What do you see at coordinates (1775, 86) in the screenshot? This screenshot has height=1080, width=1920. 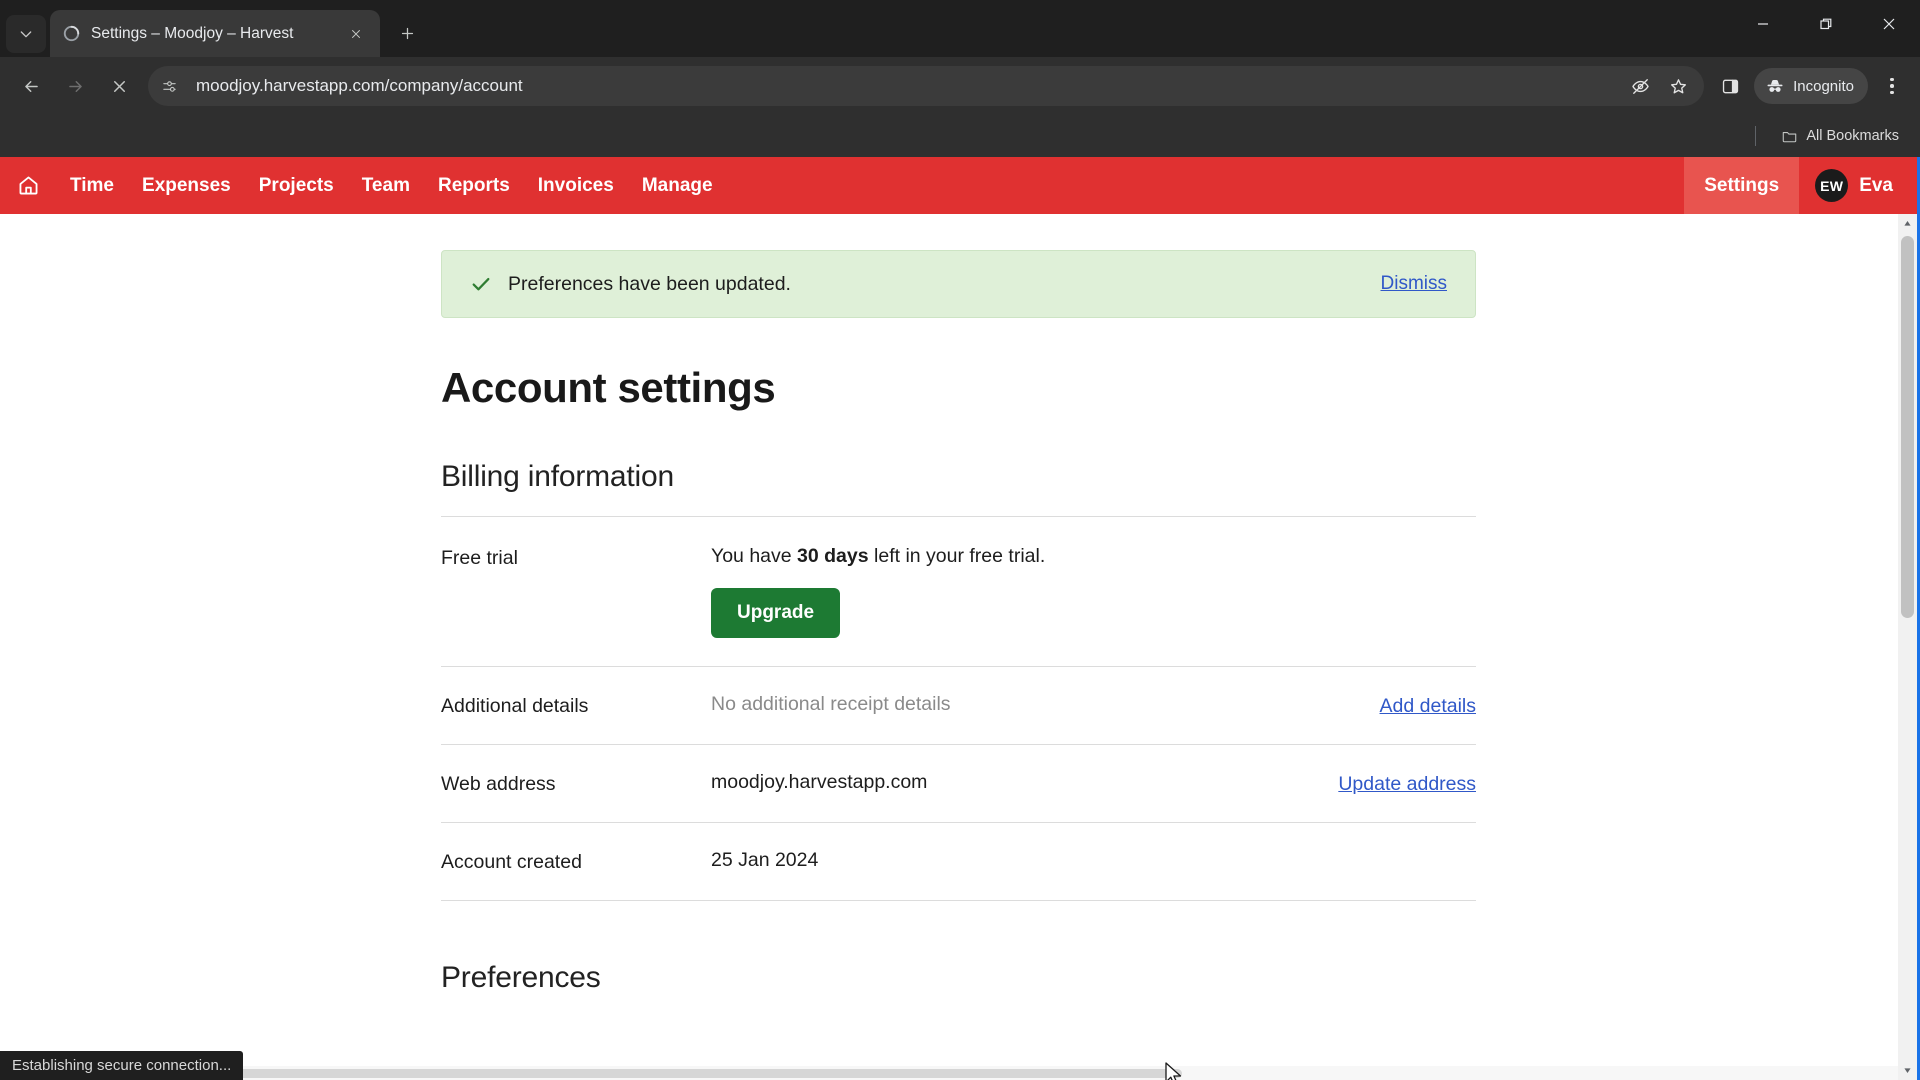 I see `incognito-hat-icon` at bounding box center [1775, 86].